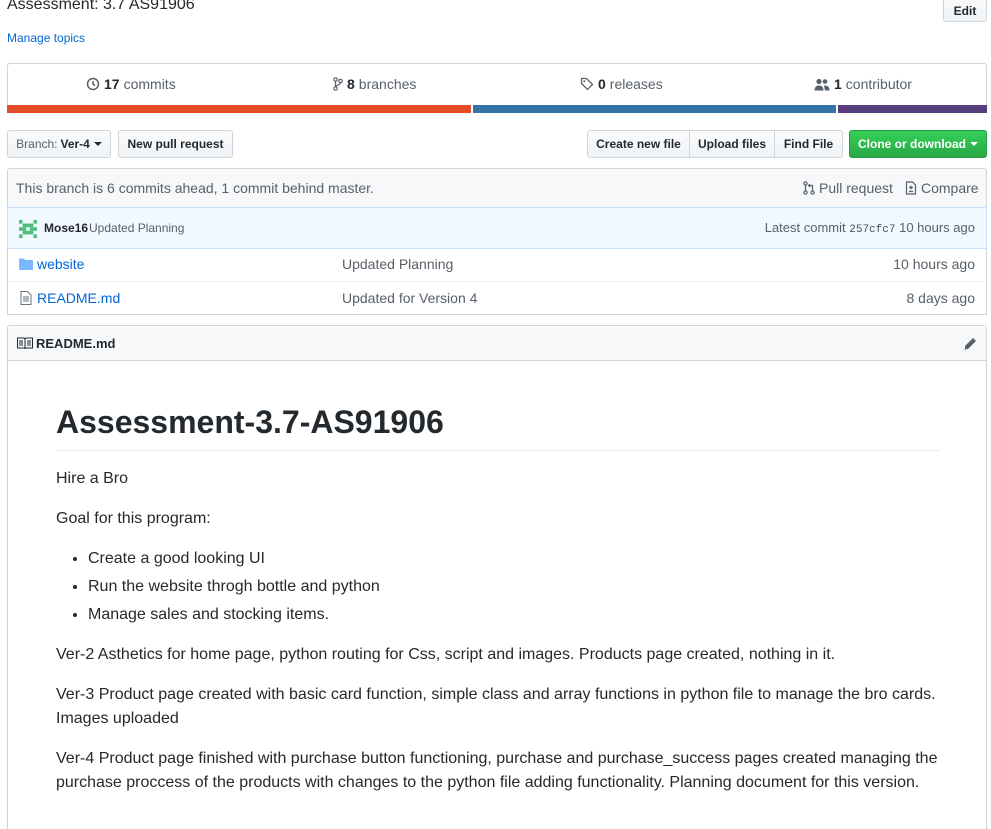 The width and height of the screenshot is (991, 829). I want to click on branches-link: 8 branches, so click(374, 84).